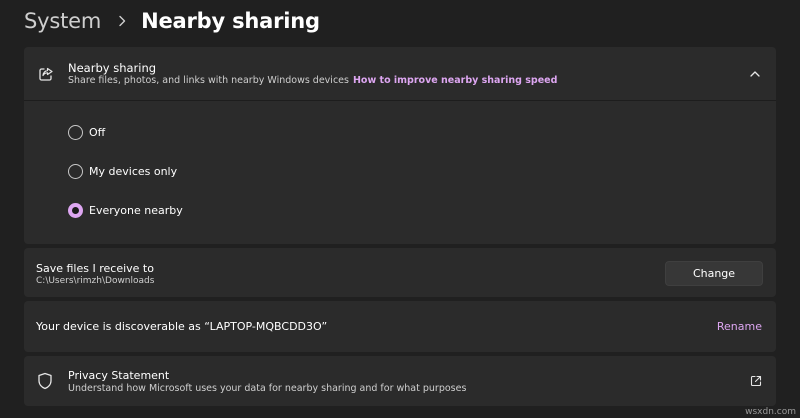 The image size is (800, 418). What do you see at coordinates (230, 21) in the screenshot?
I see `page-title: Nearby sharing` at bounding box center [230, 21].